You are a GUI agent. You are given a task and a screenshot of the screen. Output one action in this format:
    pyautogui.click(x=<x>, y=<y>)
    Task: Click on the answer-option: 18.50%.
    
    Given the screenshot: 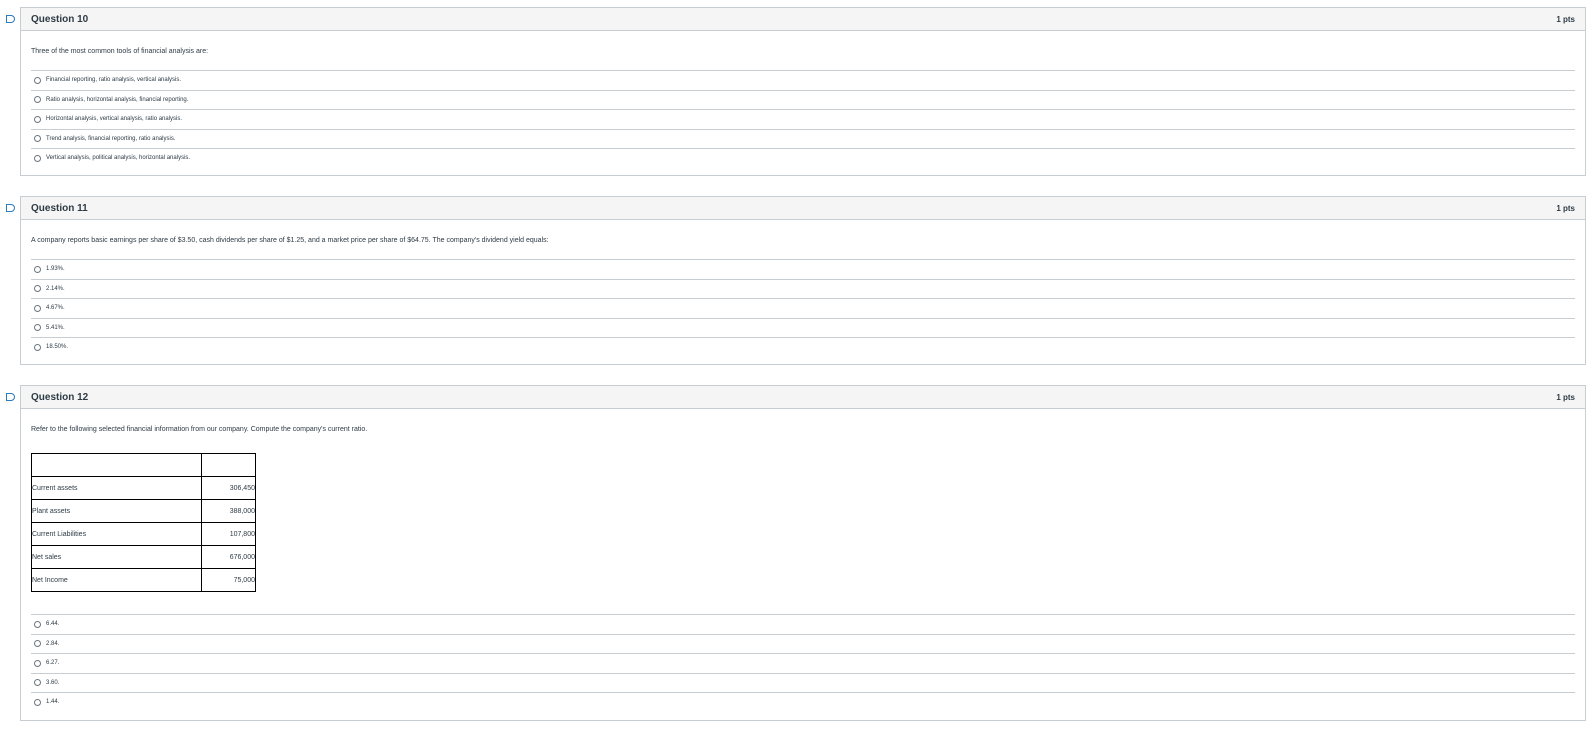 What is the action you would take?
    pyautogui.click(x=803, y=347)
    